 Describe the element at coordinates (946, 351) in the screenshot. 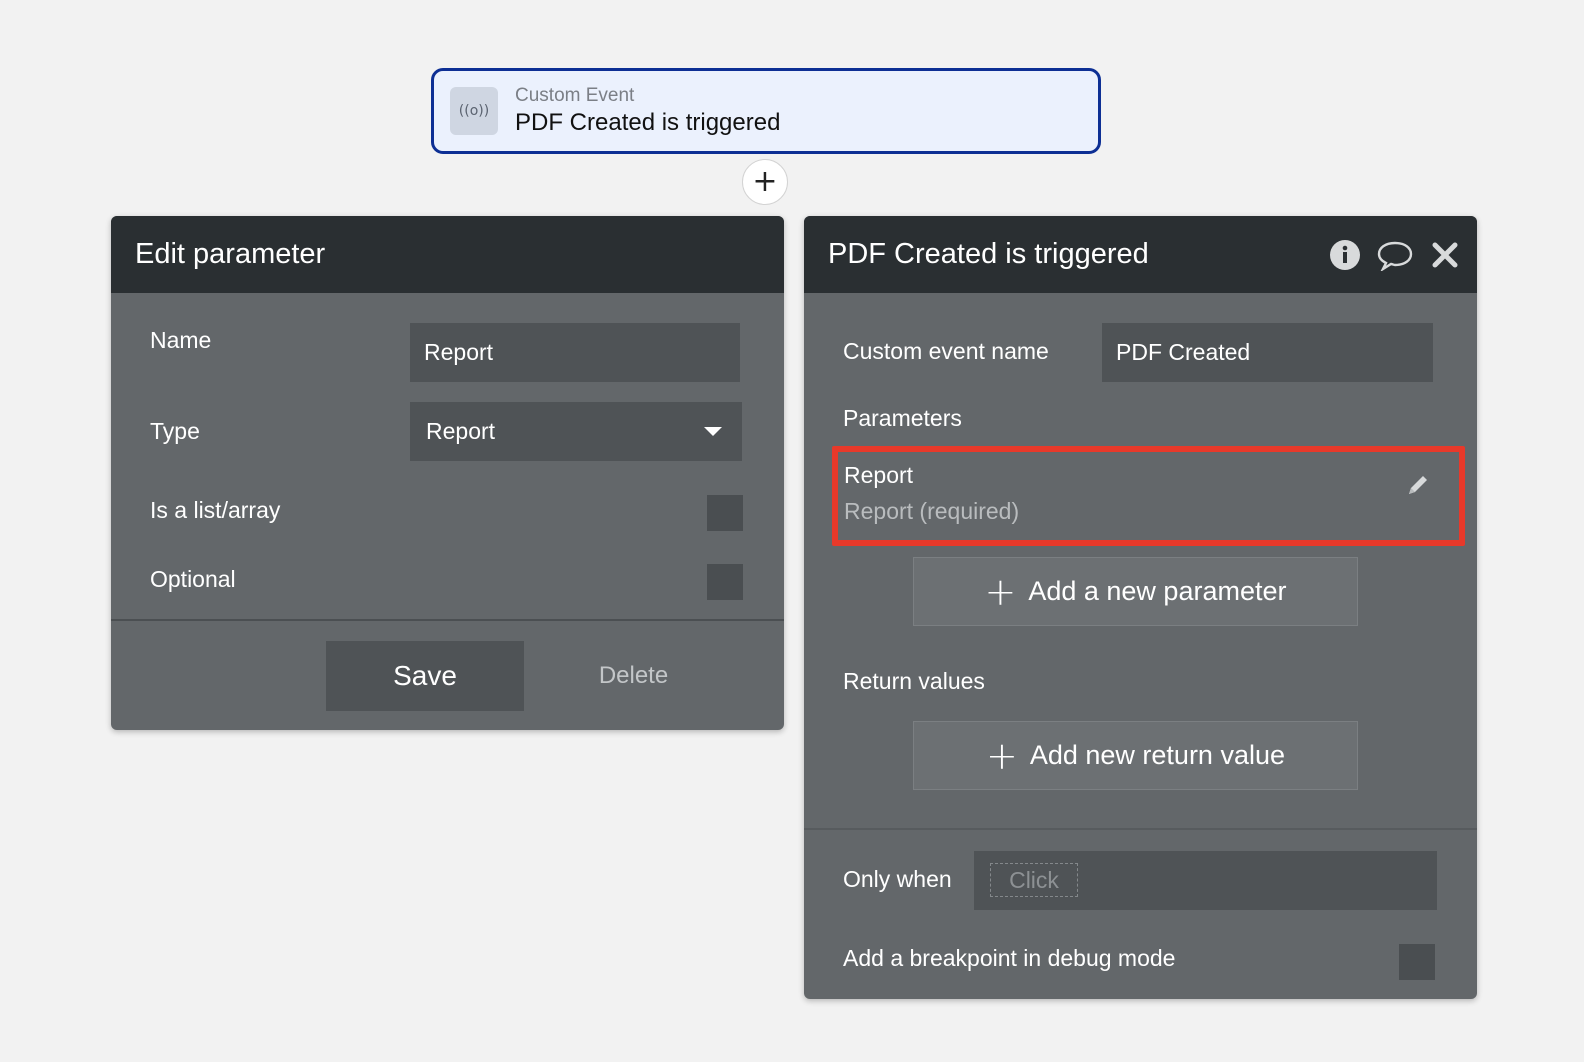

I see `custom-event-name-label: Custom event name` at that location.